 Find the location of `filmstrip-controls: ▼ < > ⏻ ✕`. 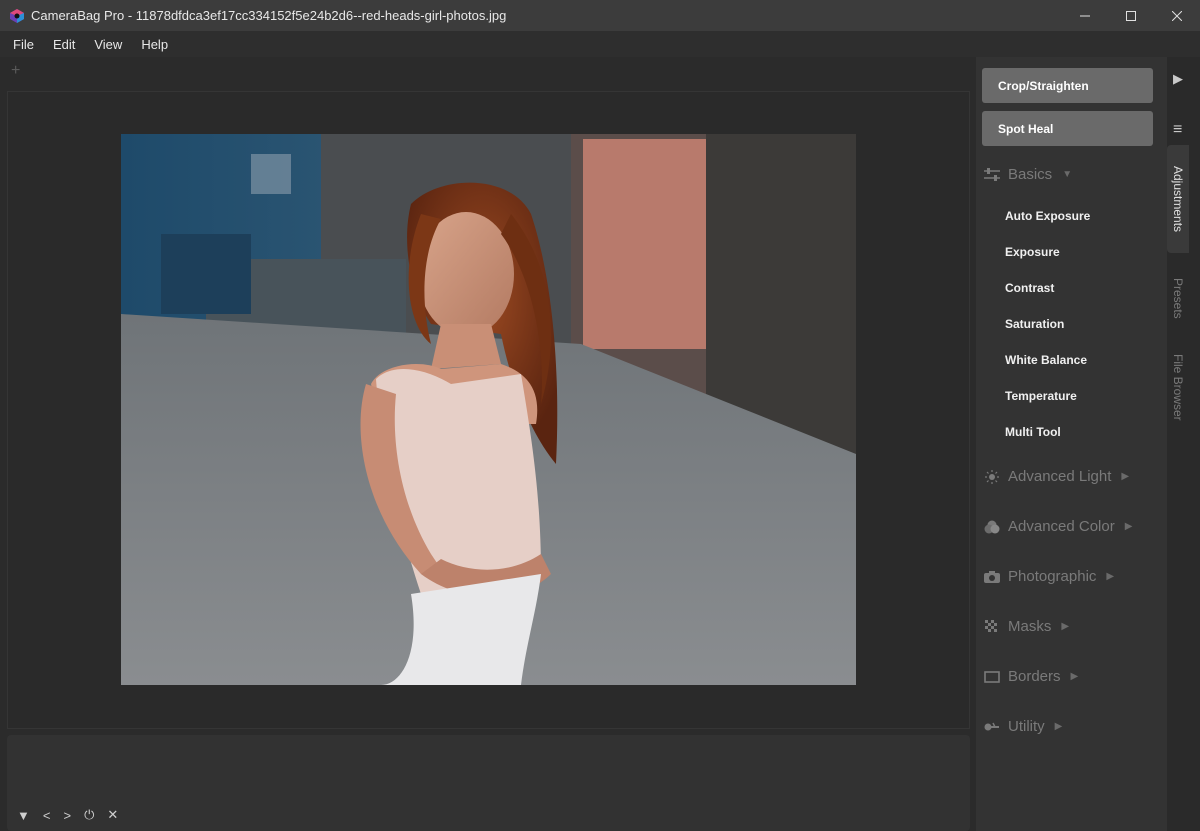

filmstrip-controls: ▼ < > ⏻ ✕ is located at coordinates (67, 815).